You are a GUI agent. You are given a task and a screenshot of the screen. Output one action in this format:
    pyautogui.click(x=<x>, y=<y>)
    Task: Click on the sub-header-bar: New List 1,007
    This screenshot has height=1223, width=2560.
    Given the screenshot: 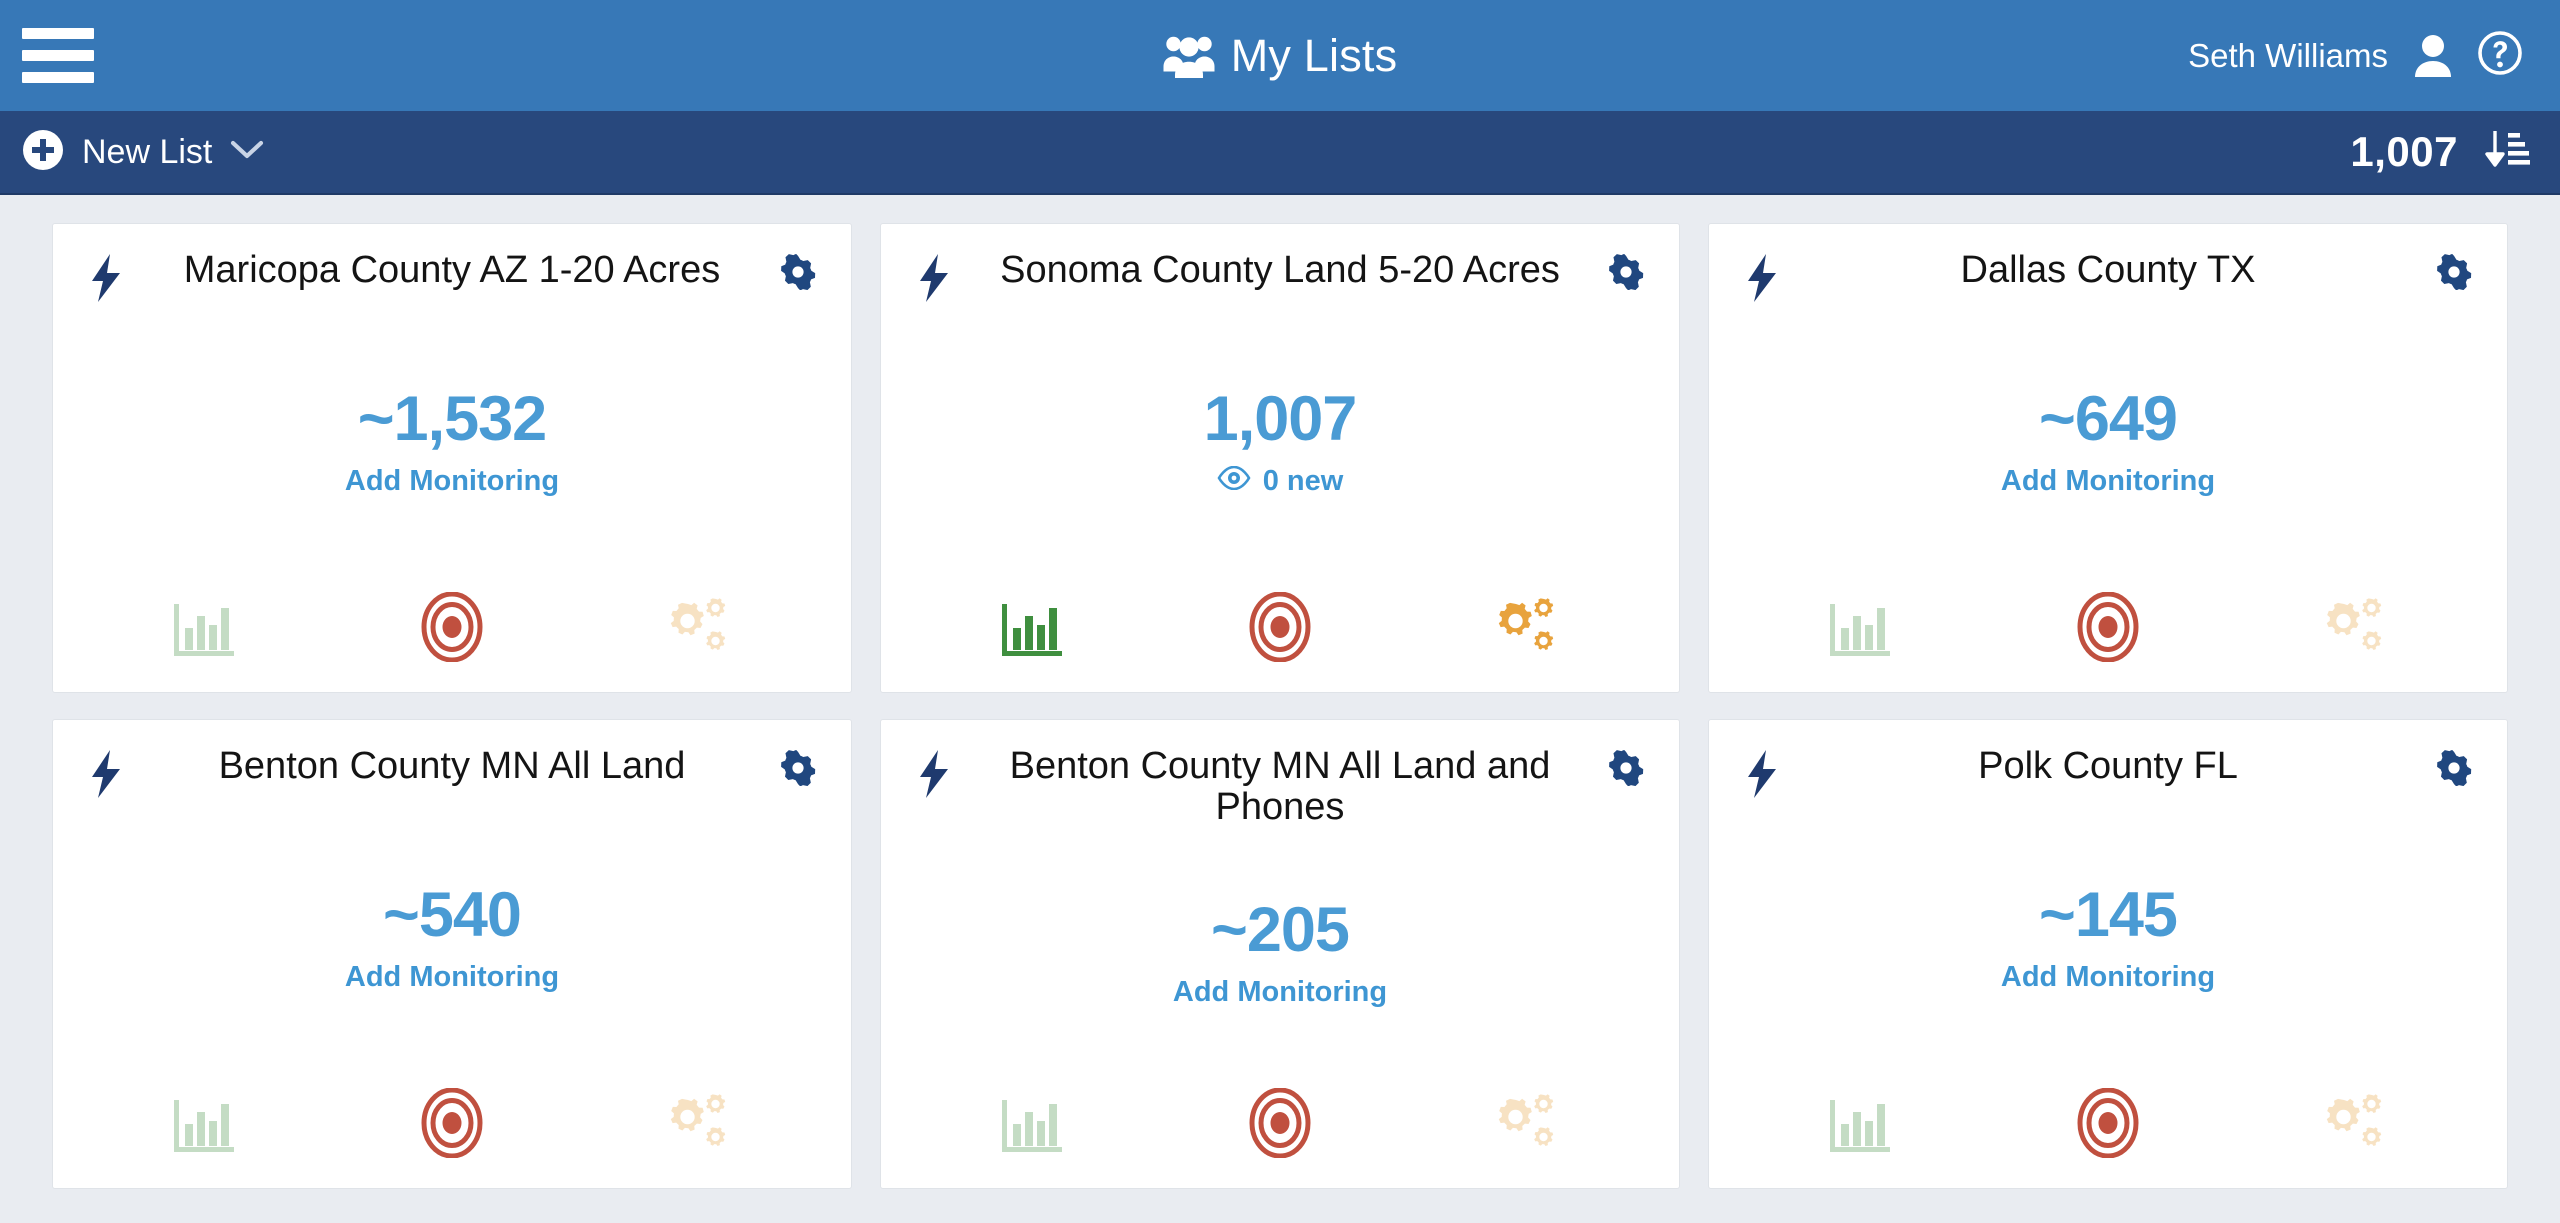 What is the action you would take?
    pyautogui.click(x=1280, y=153)
    